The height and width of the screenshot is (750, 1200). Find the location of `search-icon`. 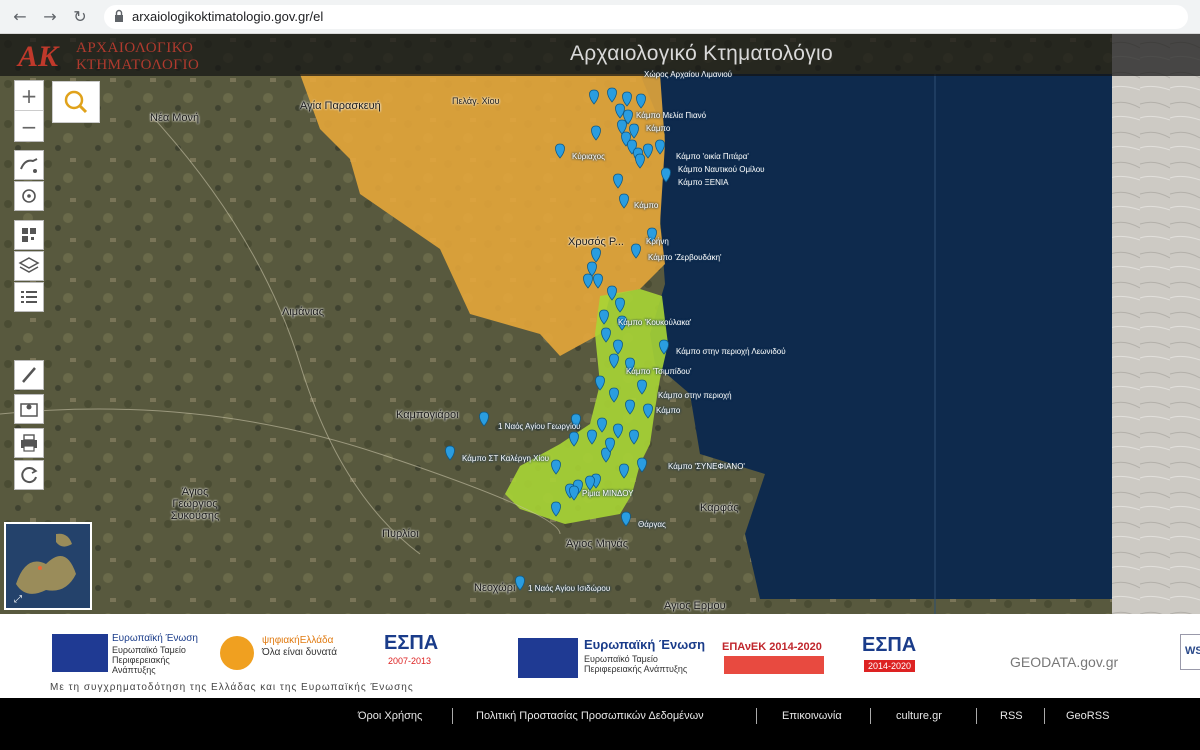

search-icon is located at coordinates (76, 102).